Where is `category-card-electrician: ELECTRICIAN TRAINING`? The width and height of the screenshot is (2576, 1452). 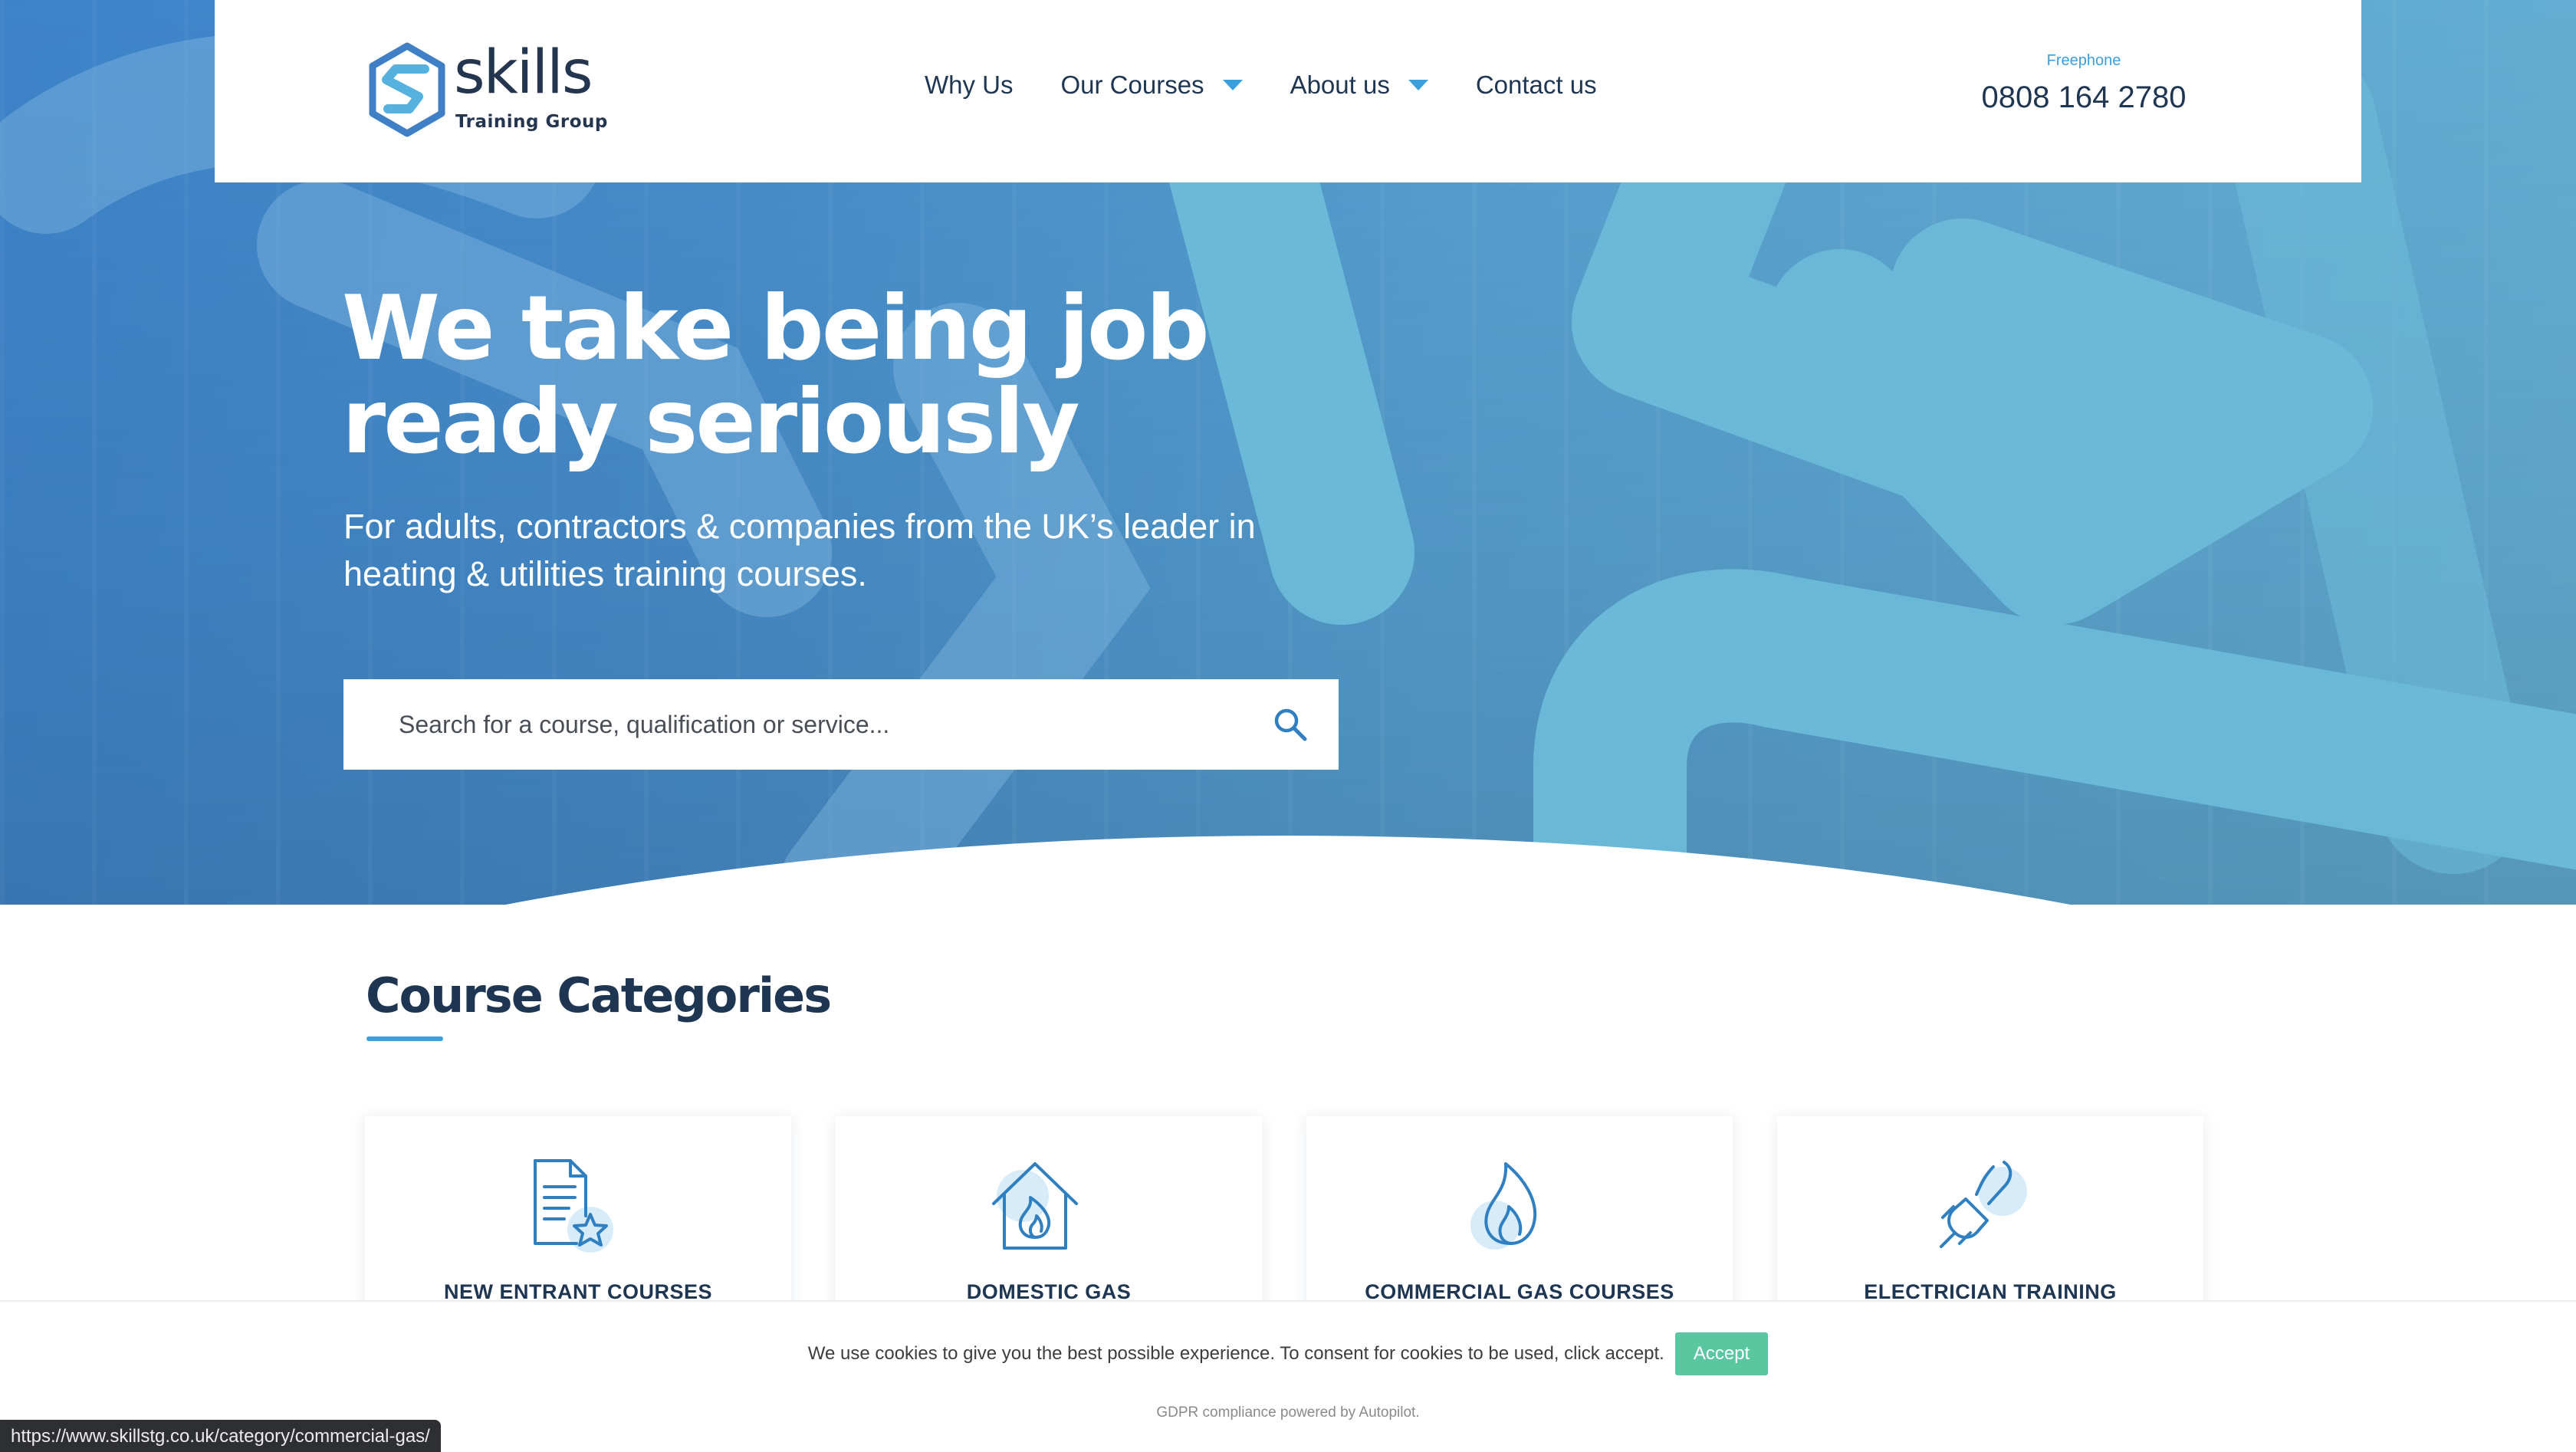
category-card-electrician: ELECTRICIAN TRAINING is located at coordinates (1990, 1216).